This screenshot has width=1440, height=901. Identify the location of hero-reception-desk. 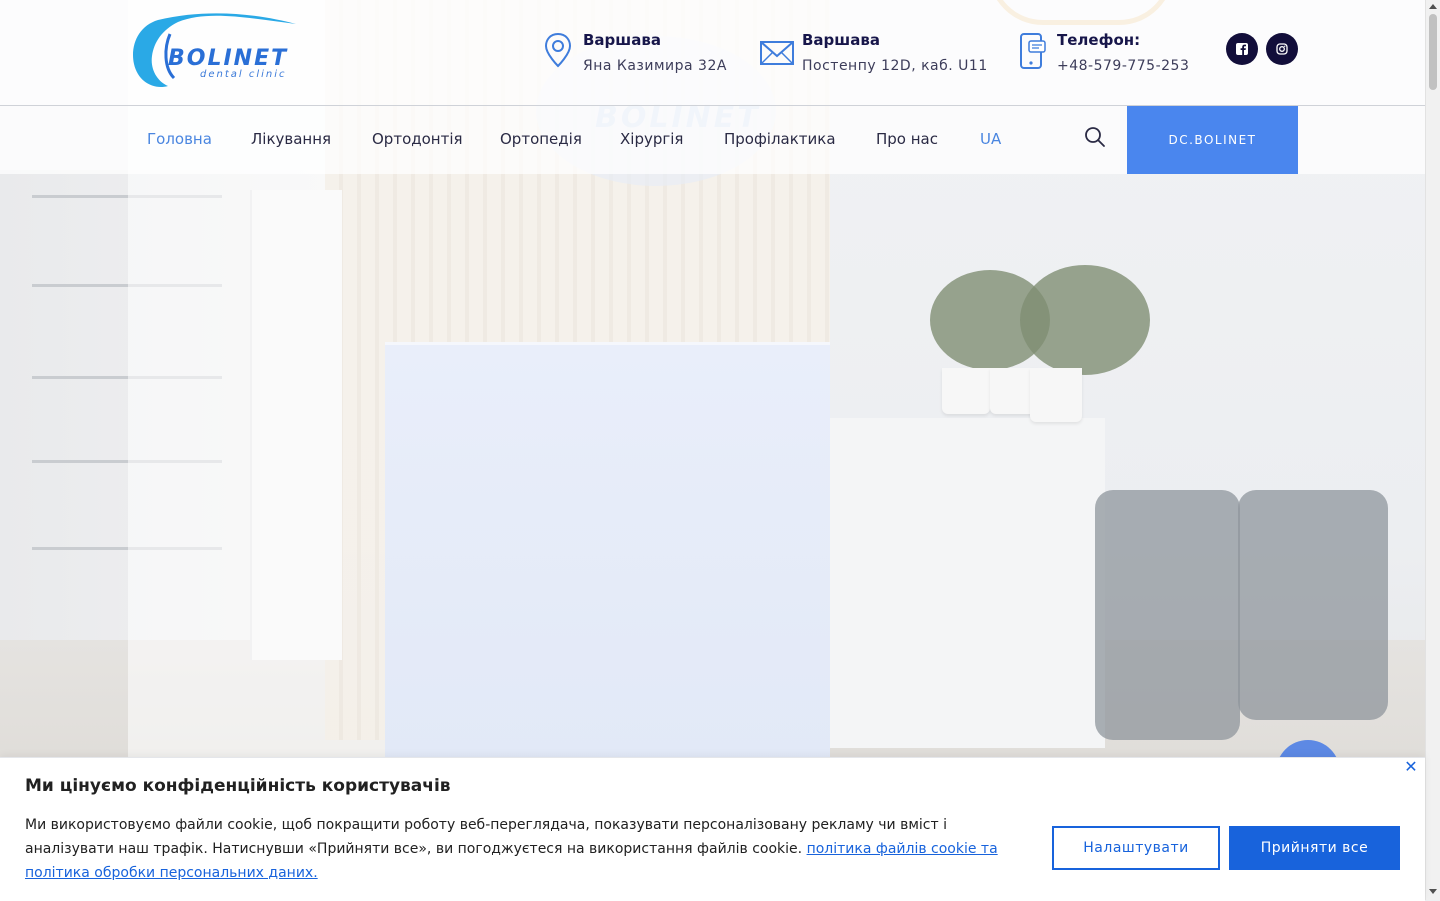
(607, 553).